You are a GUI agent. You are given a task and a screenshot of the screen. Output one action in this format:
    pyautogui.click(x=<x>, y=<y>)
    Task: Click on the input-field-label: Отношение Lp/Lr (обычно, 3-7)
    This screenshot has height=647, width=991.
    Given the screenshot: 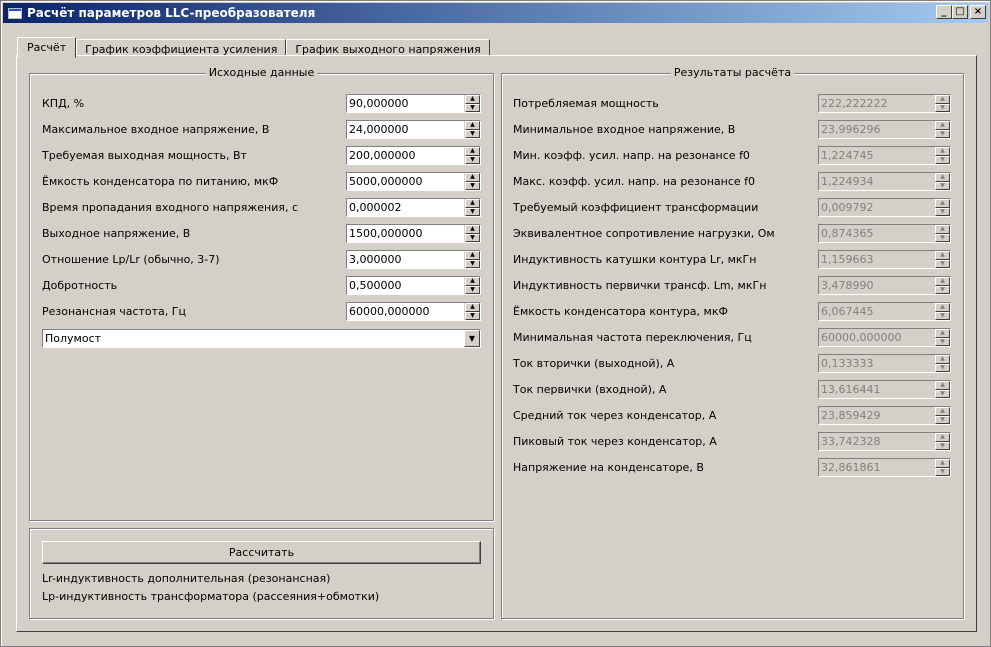 What is the action you would take?
    pyautogui.click(x=131, y=259)
    